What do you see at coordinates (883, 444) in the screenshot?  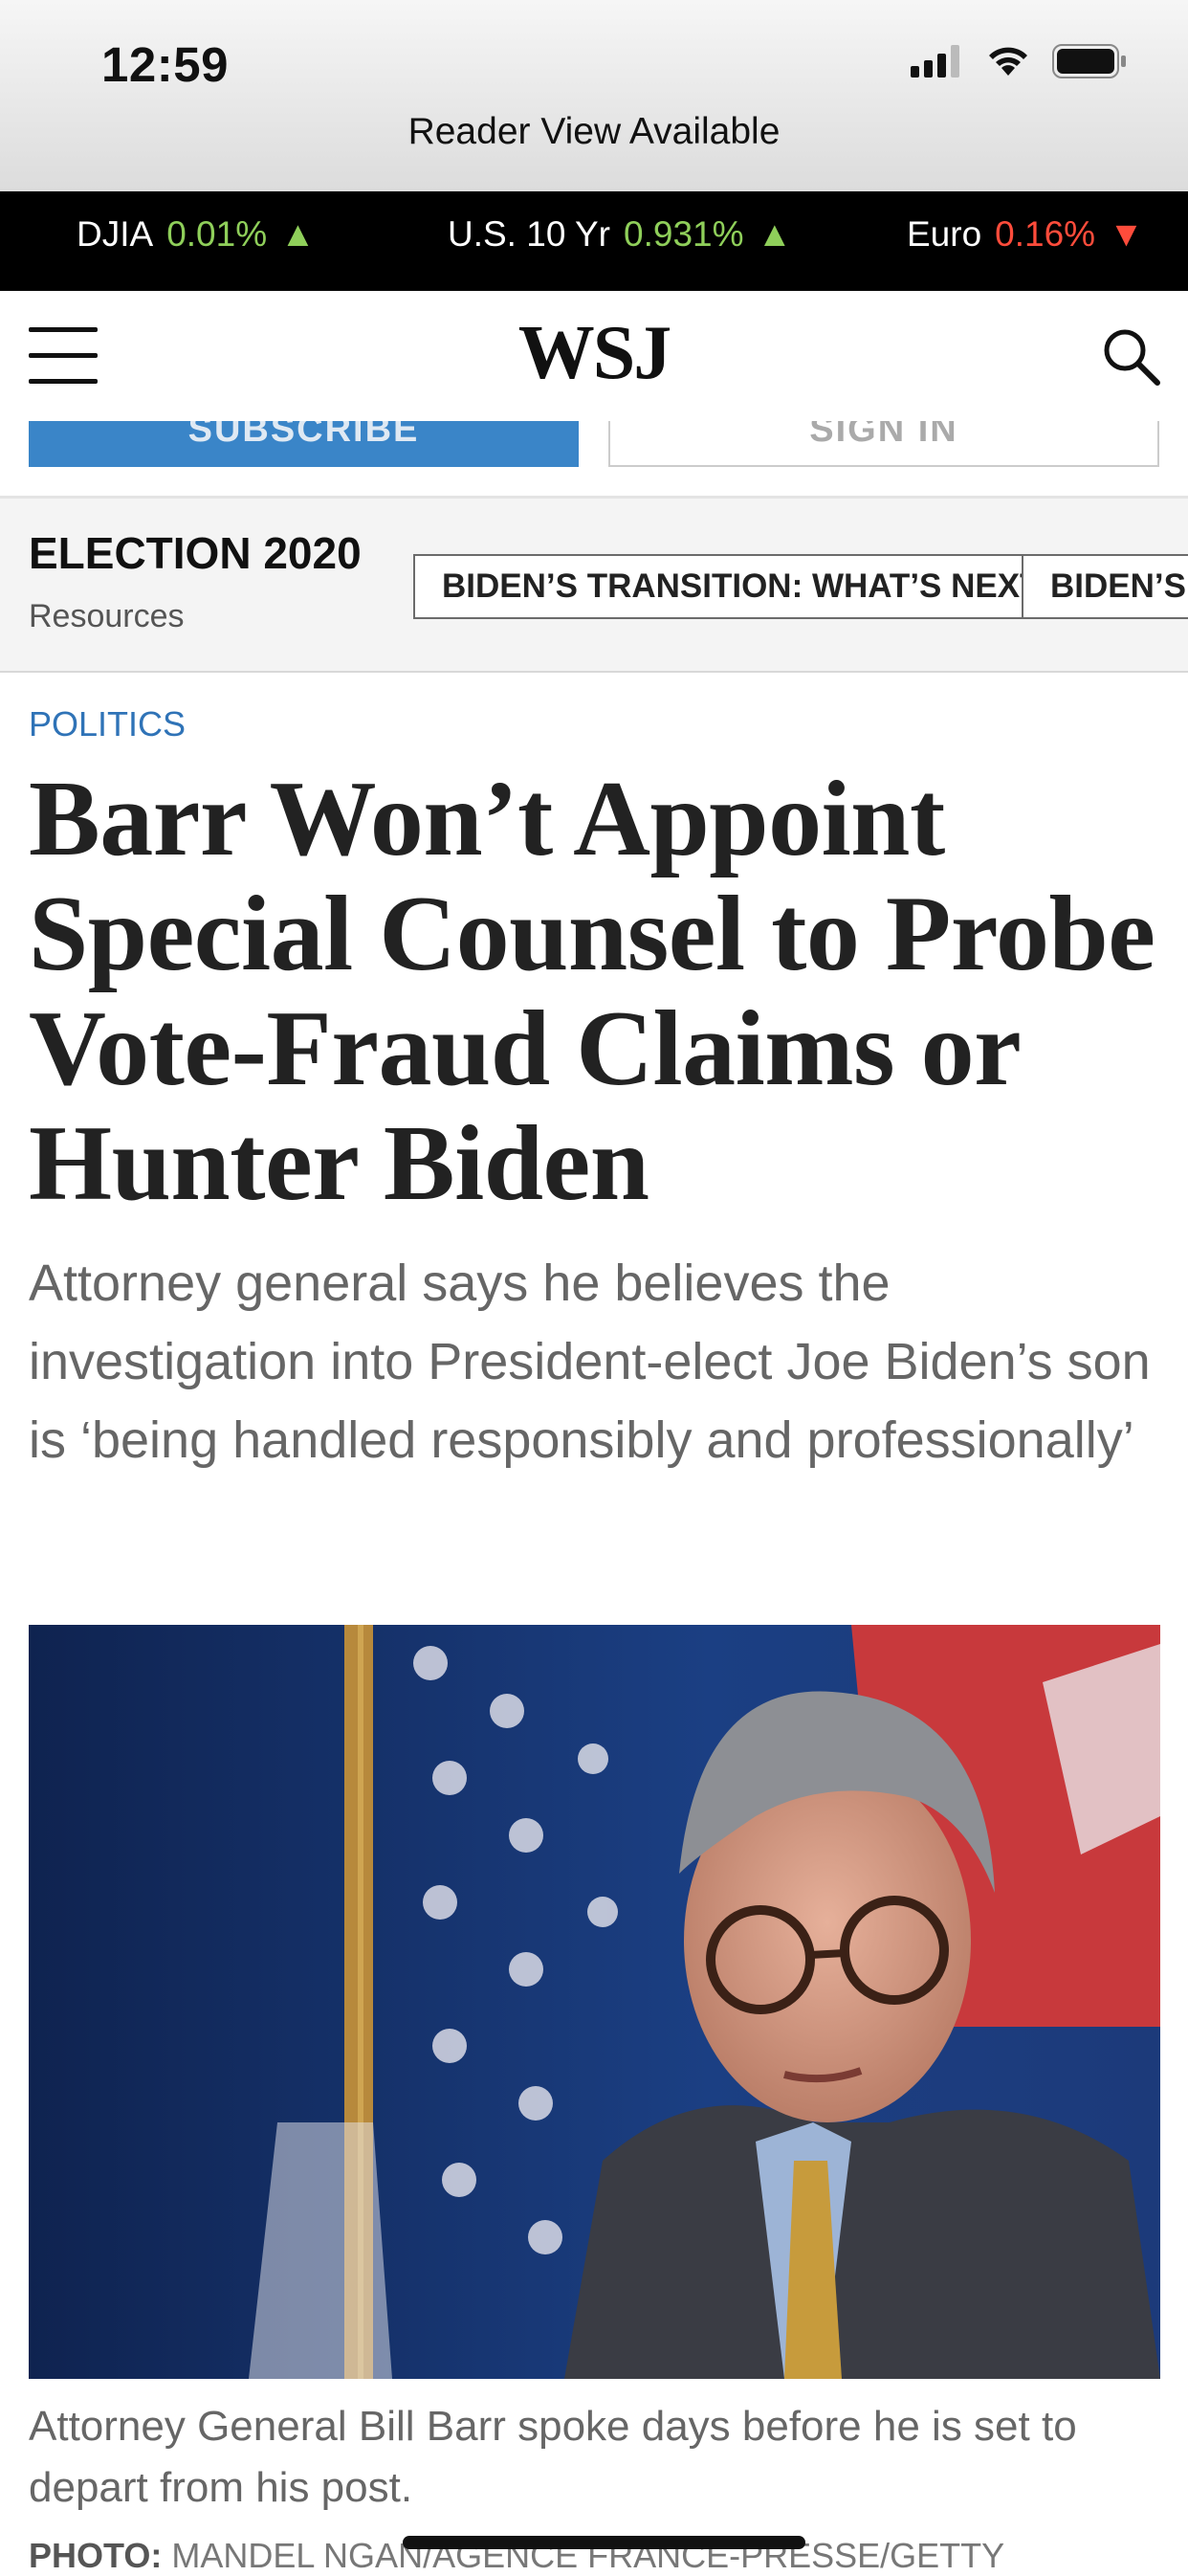 I see `sign-in-button: SIGN IN` at bounding box center [883, 444].